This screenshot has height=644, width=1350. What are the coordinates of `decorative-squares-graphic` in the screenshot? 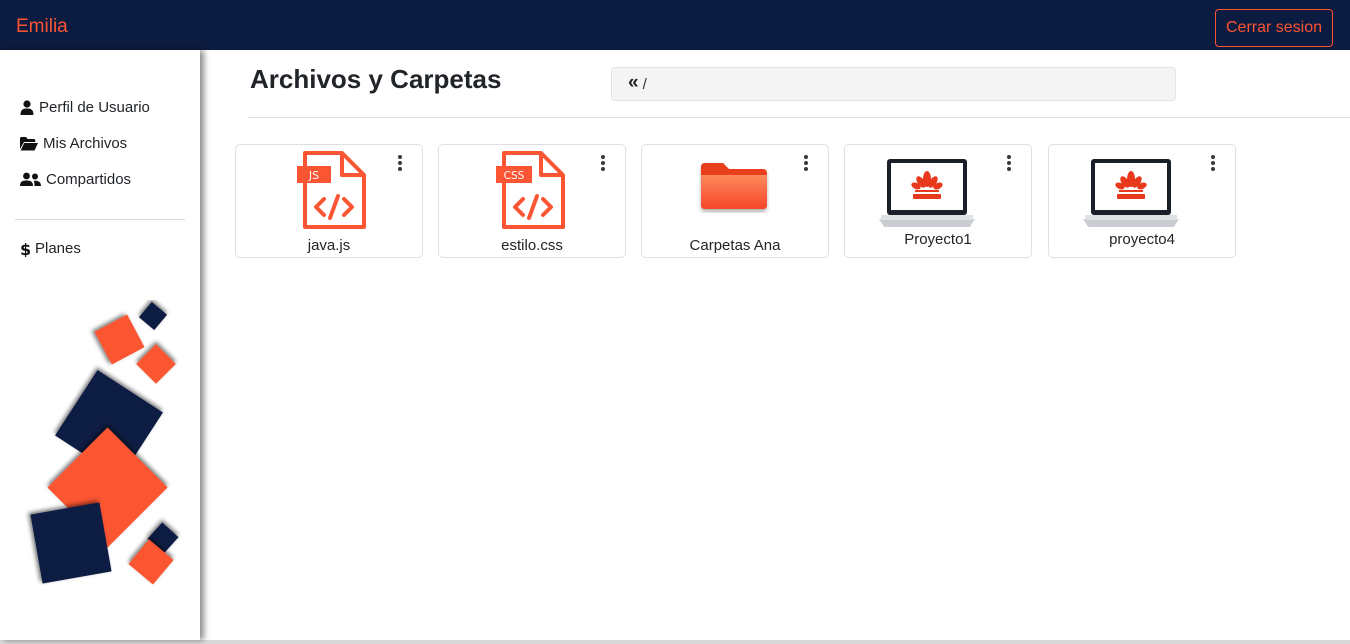 It's located at (104, 443).